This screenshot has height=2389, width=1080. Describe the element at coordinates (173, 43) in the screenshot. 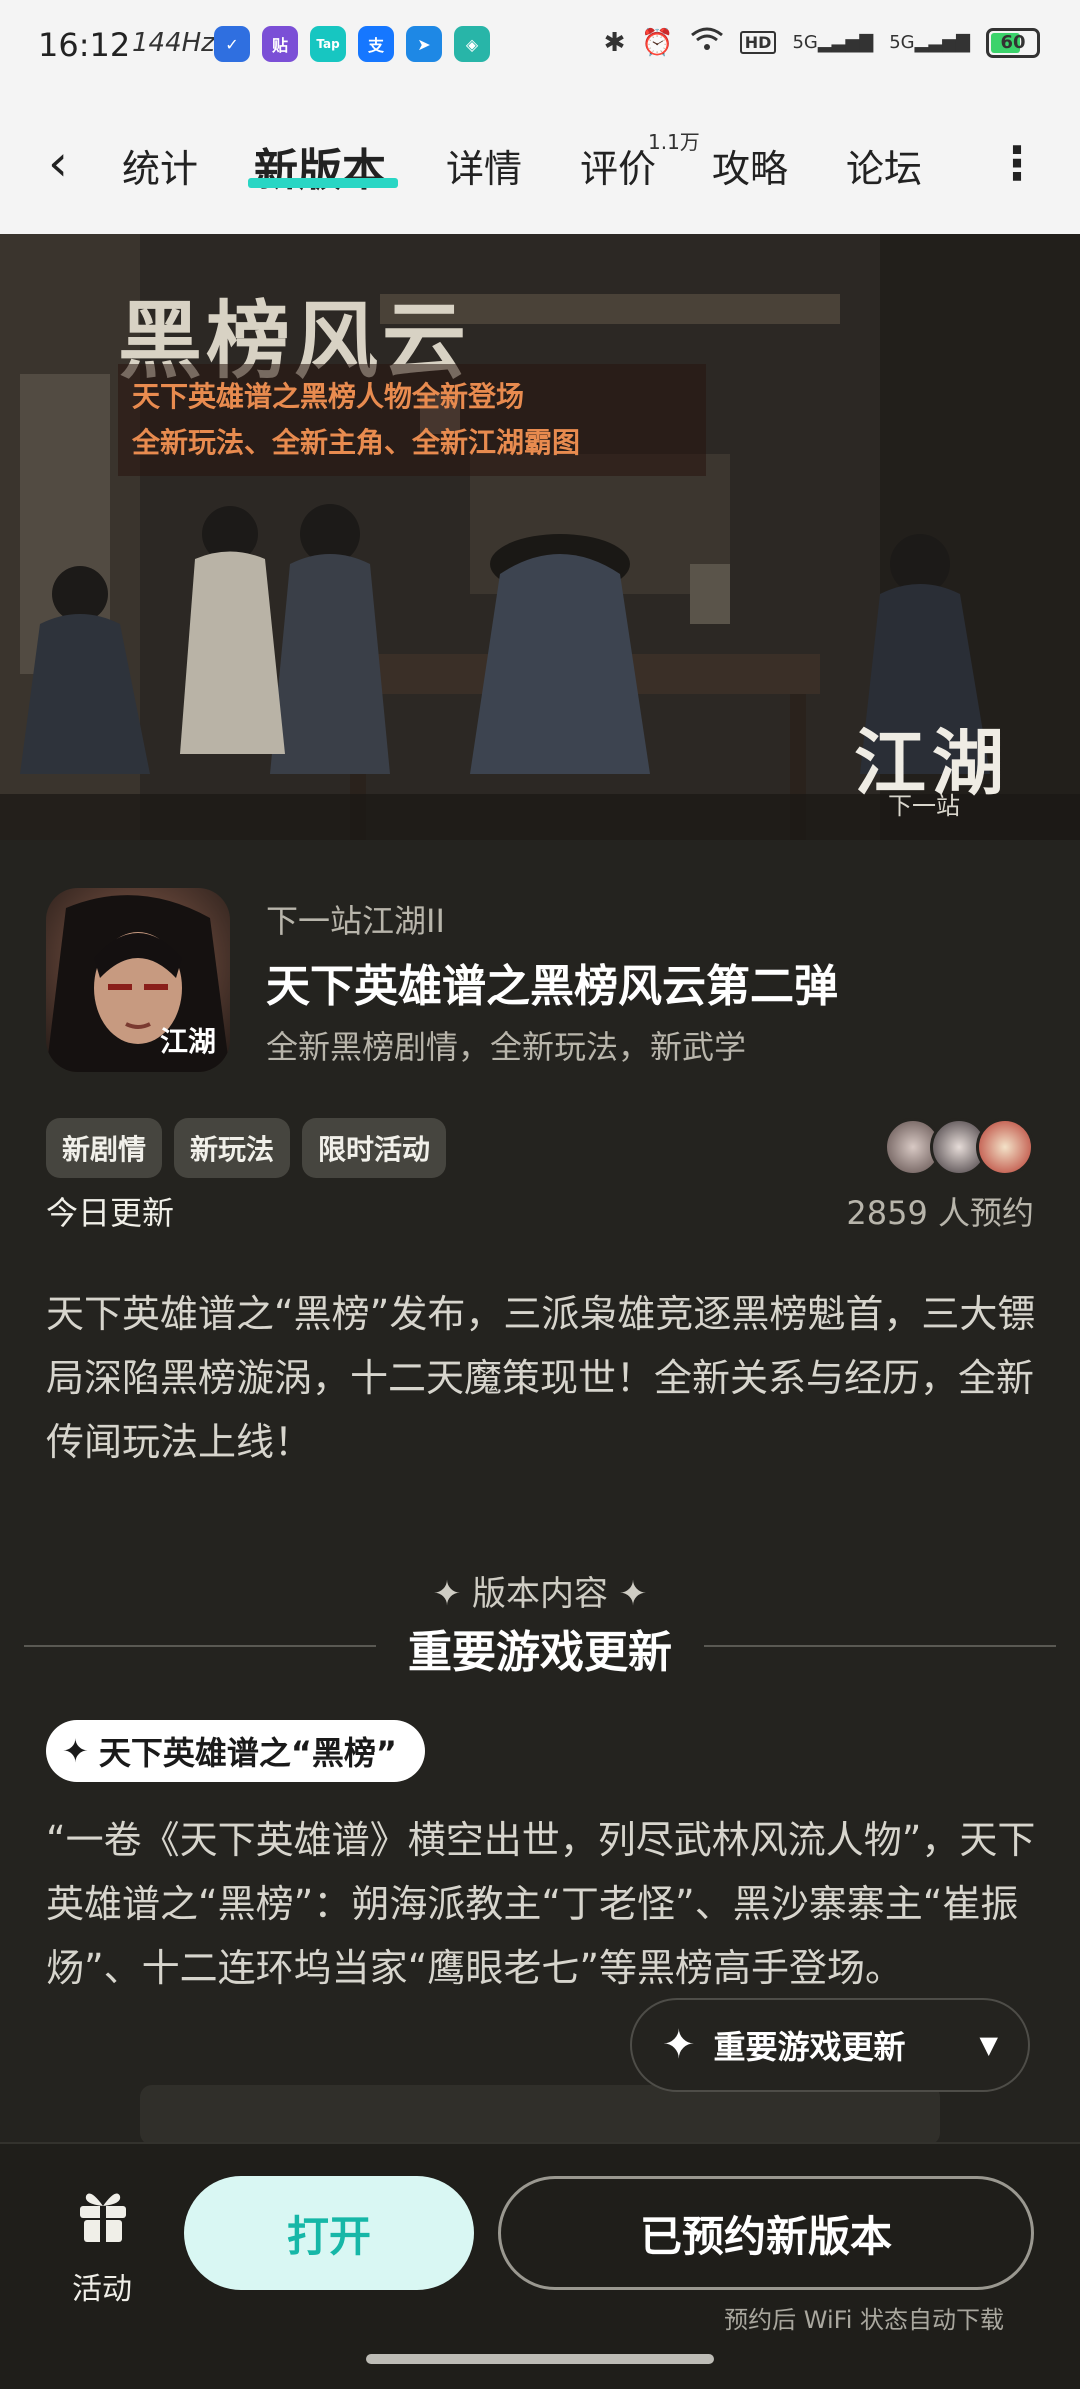

I see `refresh-rate: 144Hz` at that location.